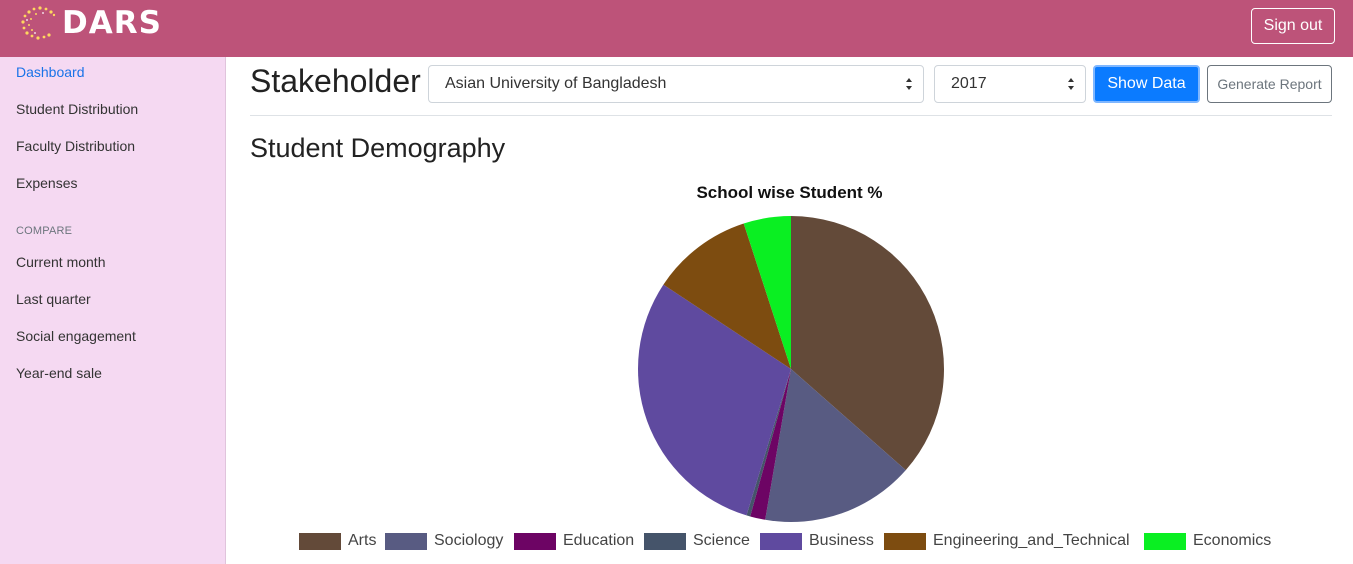 The width and height of the screenshot is (1353, 564). Describe the element at coordinates (50, 72) in the screenshot. I see `sidebar-item-dashboard: Dashboard` at that location.